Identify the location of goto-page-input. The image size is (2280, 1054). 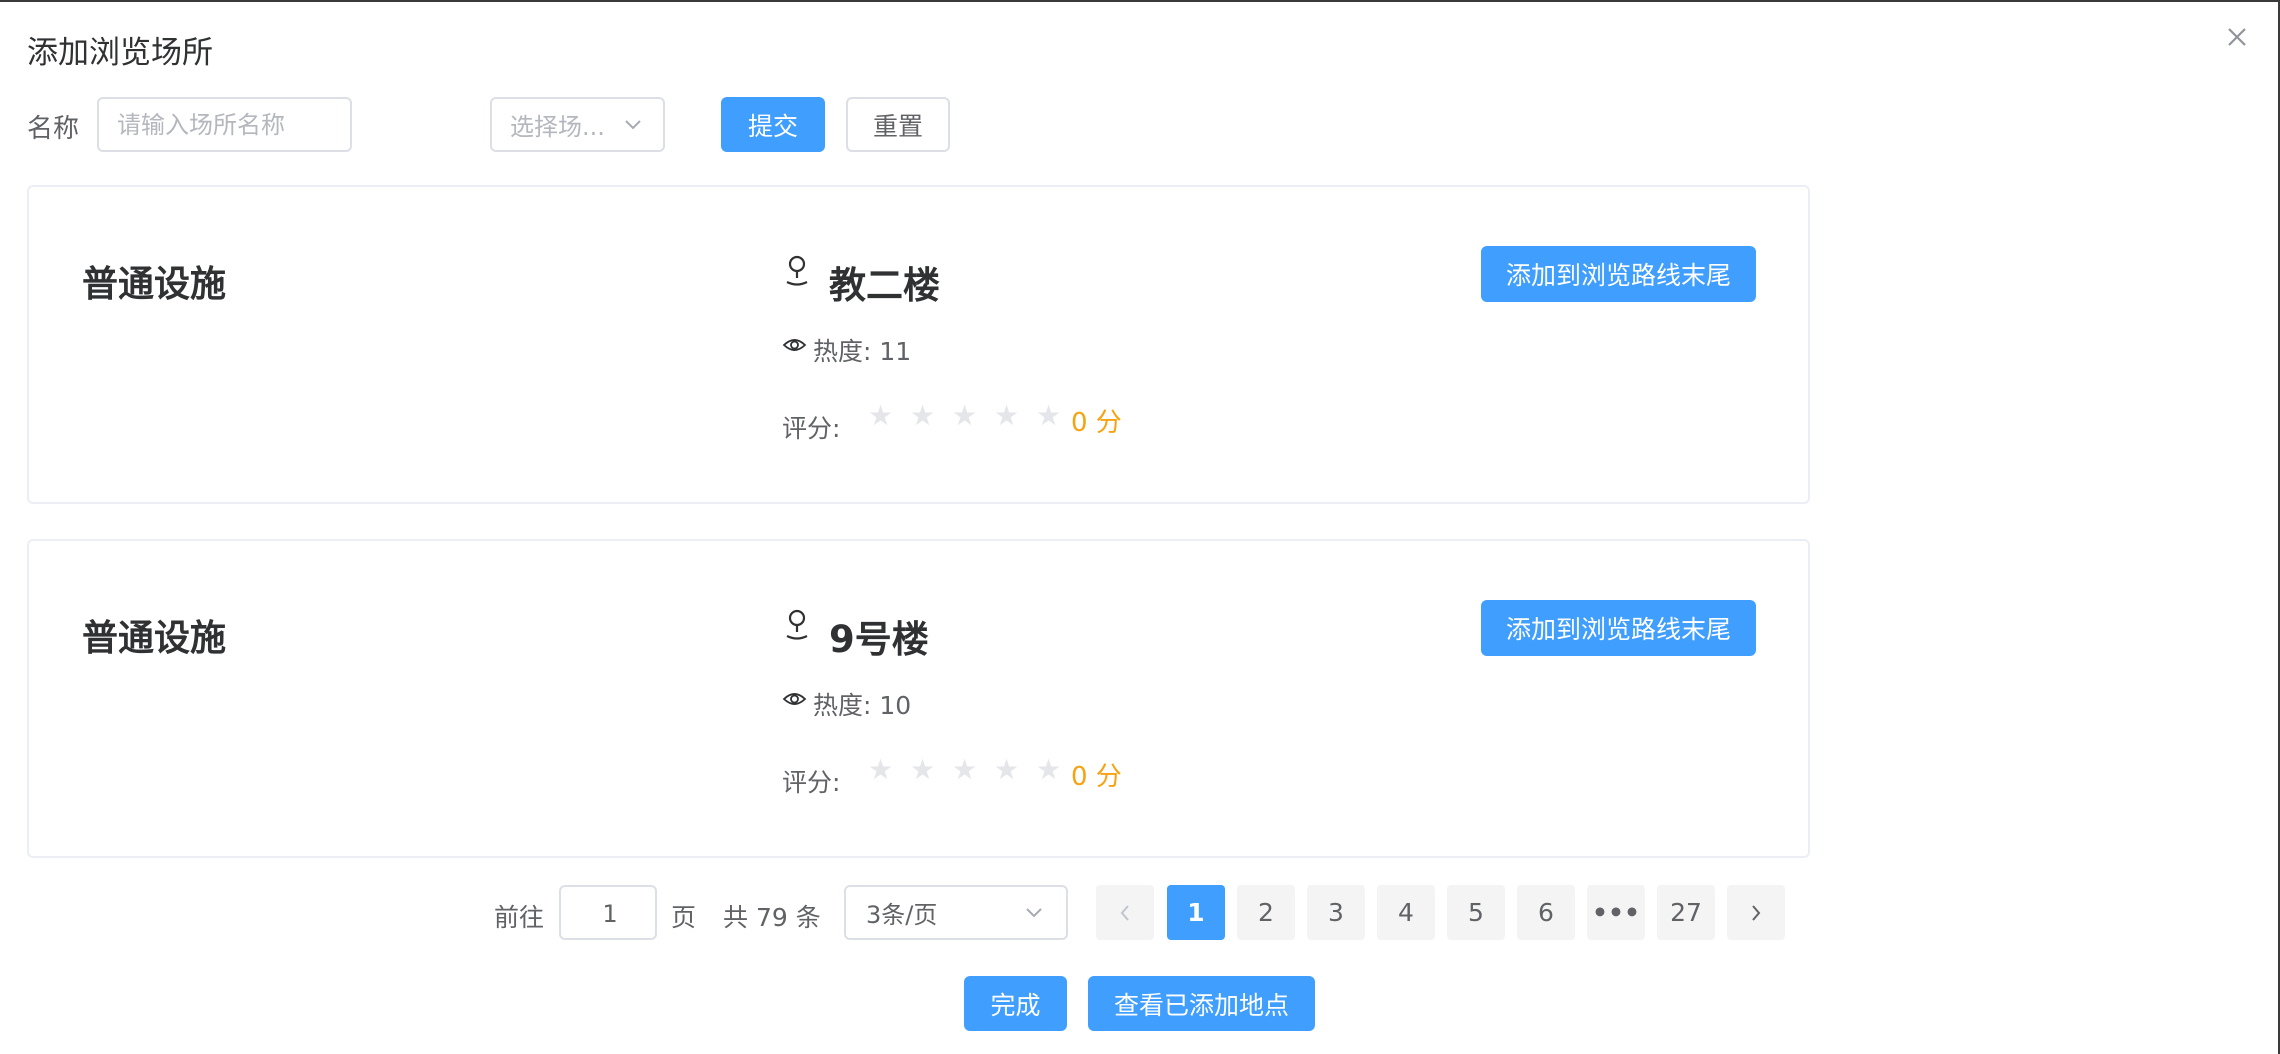
(610, 913).